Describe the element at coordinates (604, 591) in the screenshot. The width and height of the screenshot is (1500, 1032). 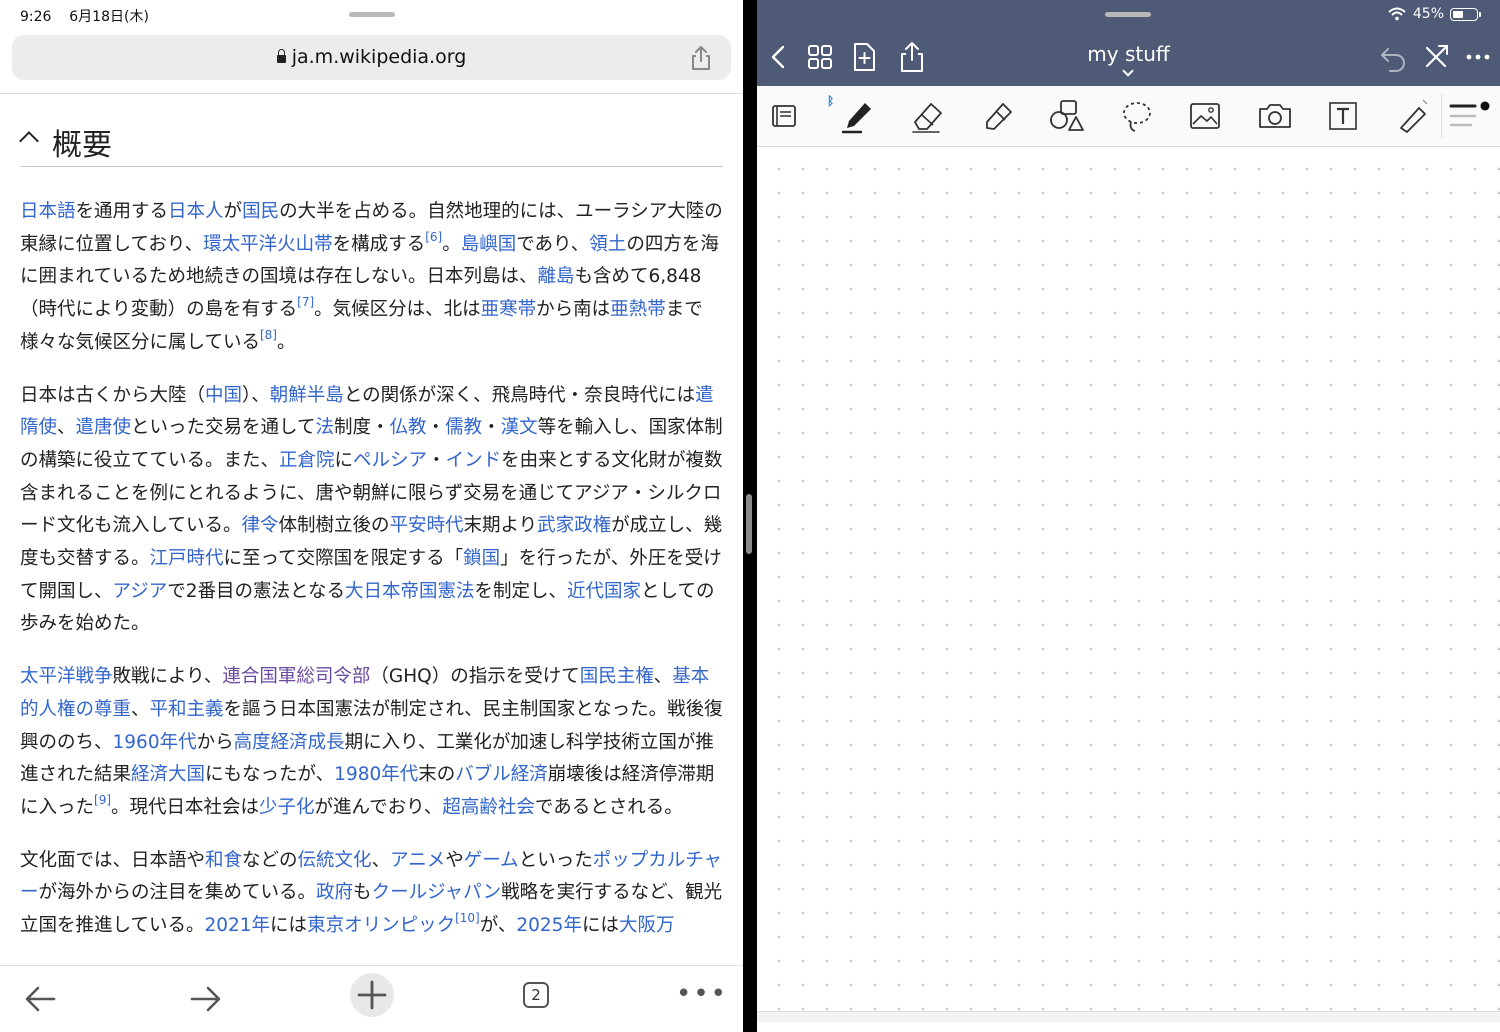
I see `wiki-link: 近代国家` at that location.